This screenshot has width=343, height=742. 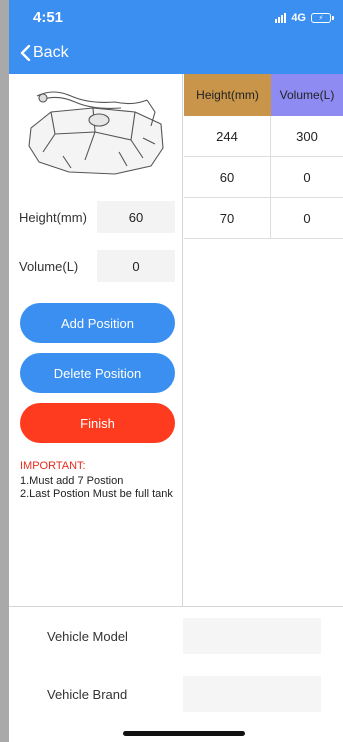 What do you see at coordinates (97, 423) in the screenshot?
I see `finish-button: Finish` at bounding box center [97, 423].